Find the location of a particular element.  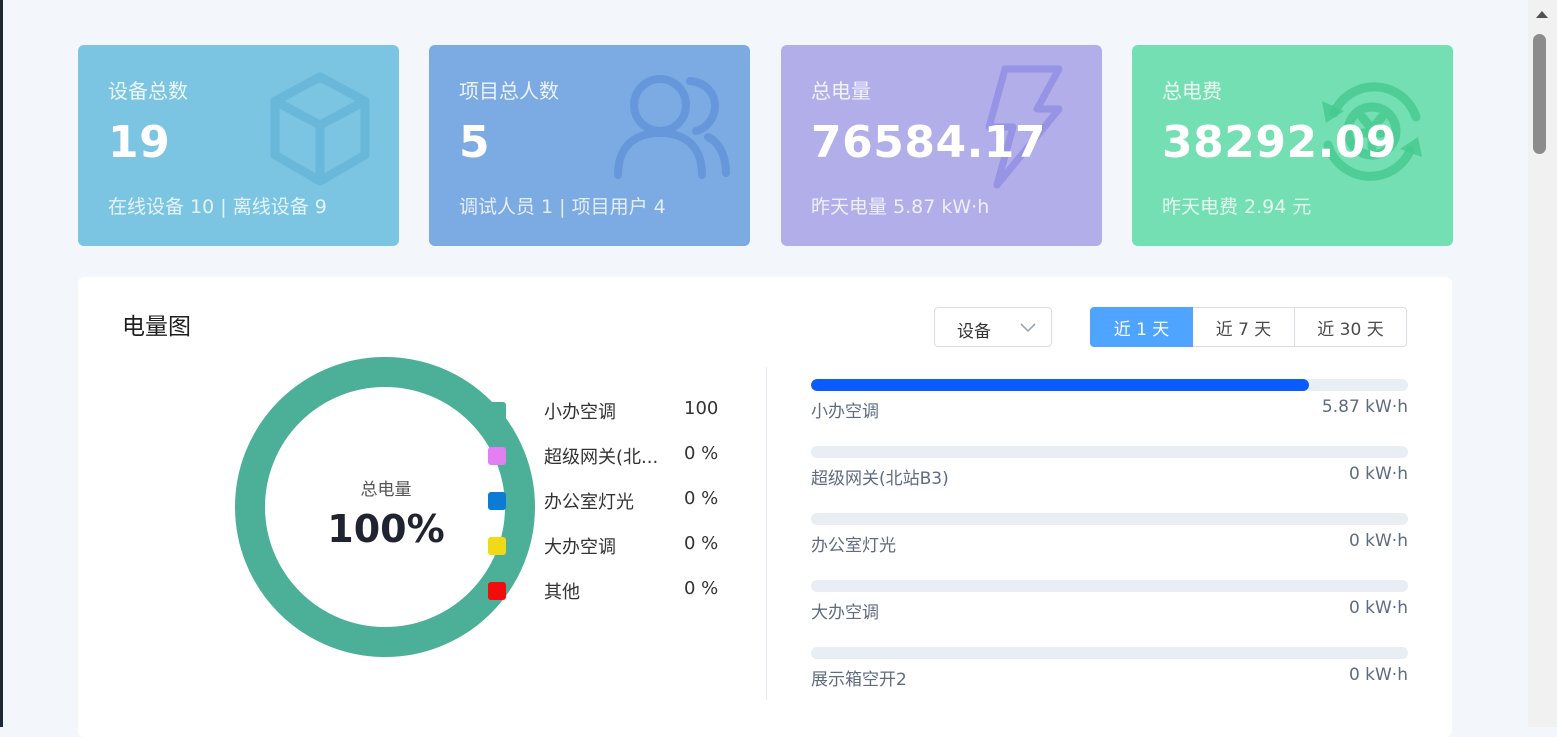

bar-device-name: 办公室灯光 is located at coordinates (853, 546).